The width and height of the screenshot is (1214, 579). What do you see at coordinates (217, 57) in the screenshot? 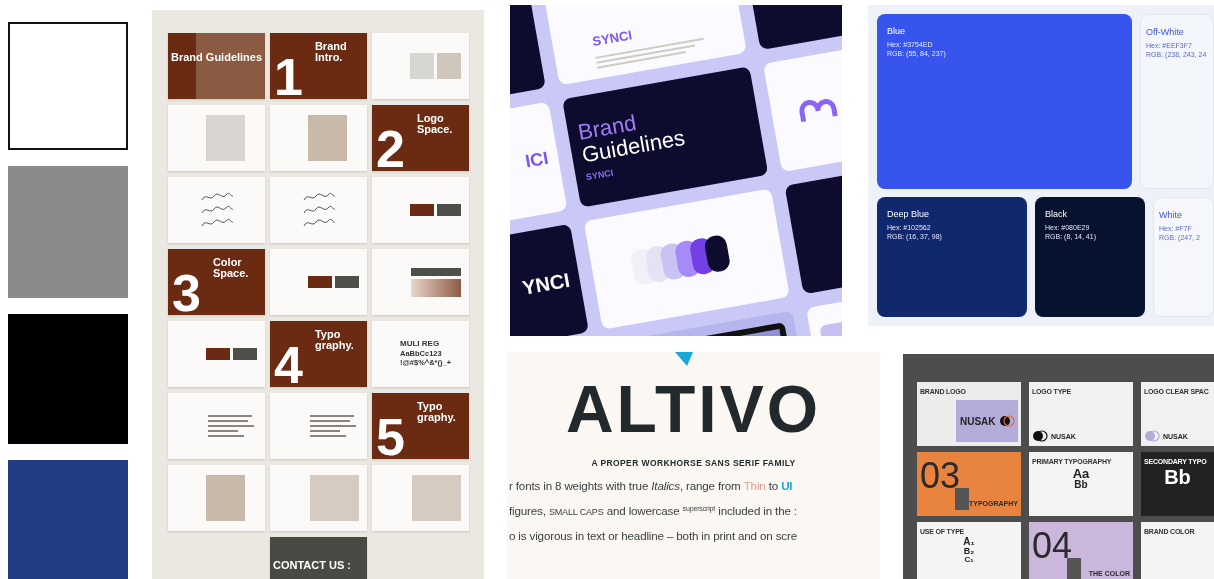
I see `slide-title: Brand Guidelines` at bounding box center [217, 57].